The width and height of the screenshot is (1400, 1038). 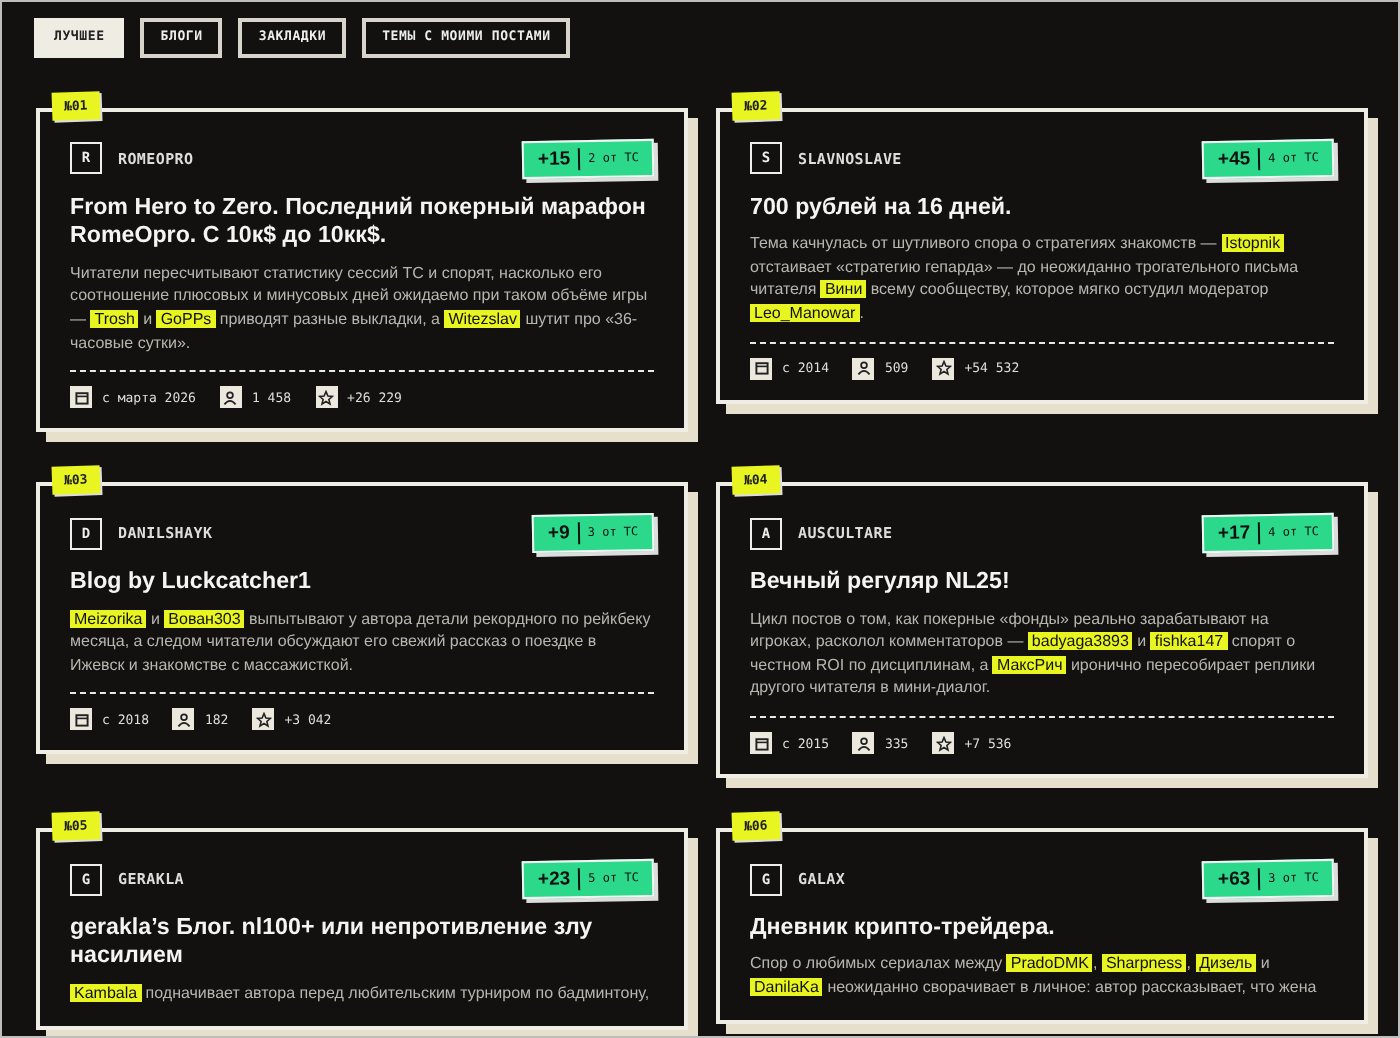 What do you see at coordinates (843, 289) in the screenshot?
I see `username-link: Вини` at bounding box center [843, 289].